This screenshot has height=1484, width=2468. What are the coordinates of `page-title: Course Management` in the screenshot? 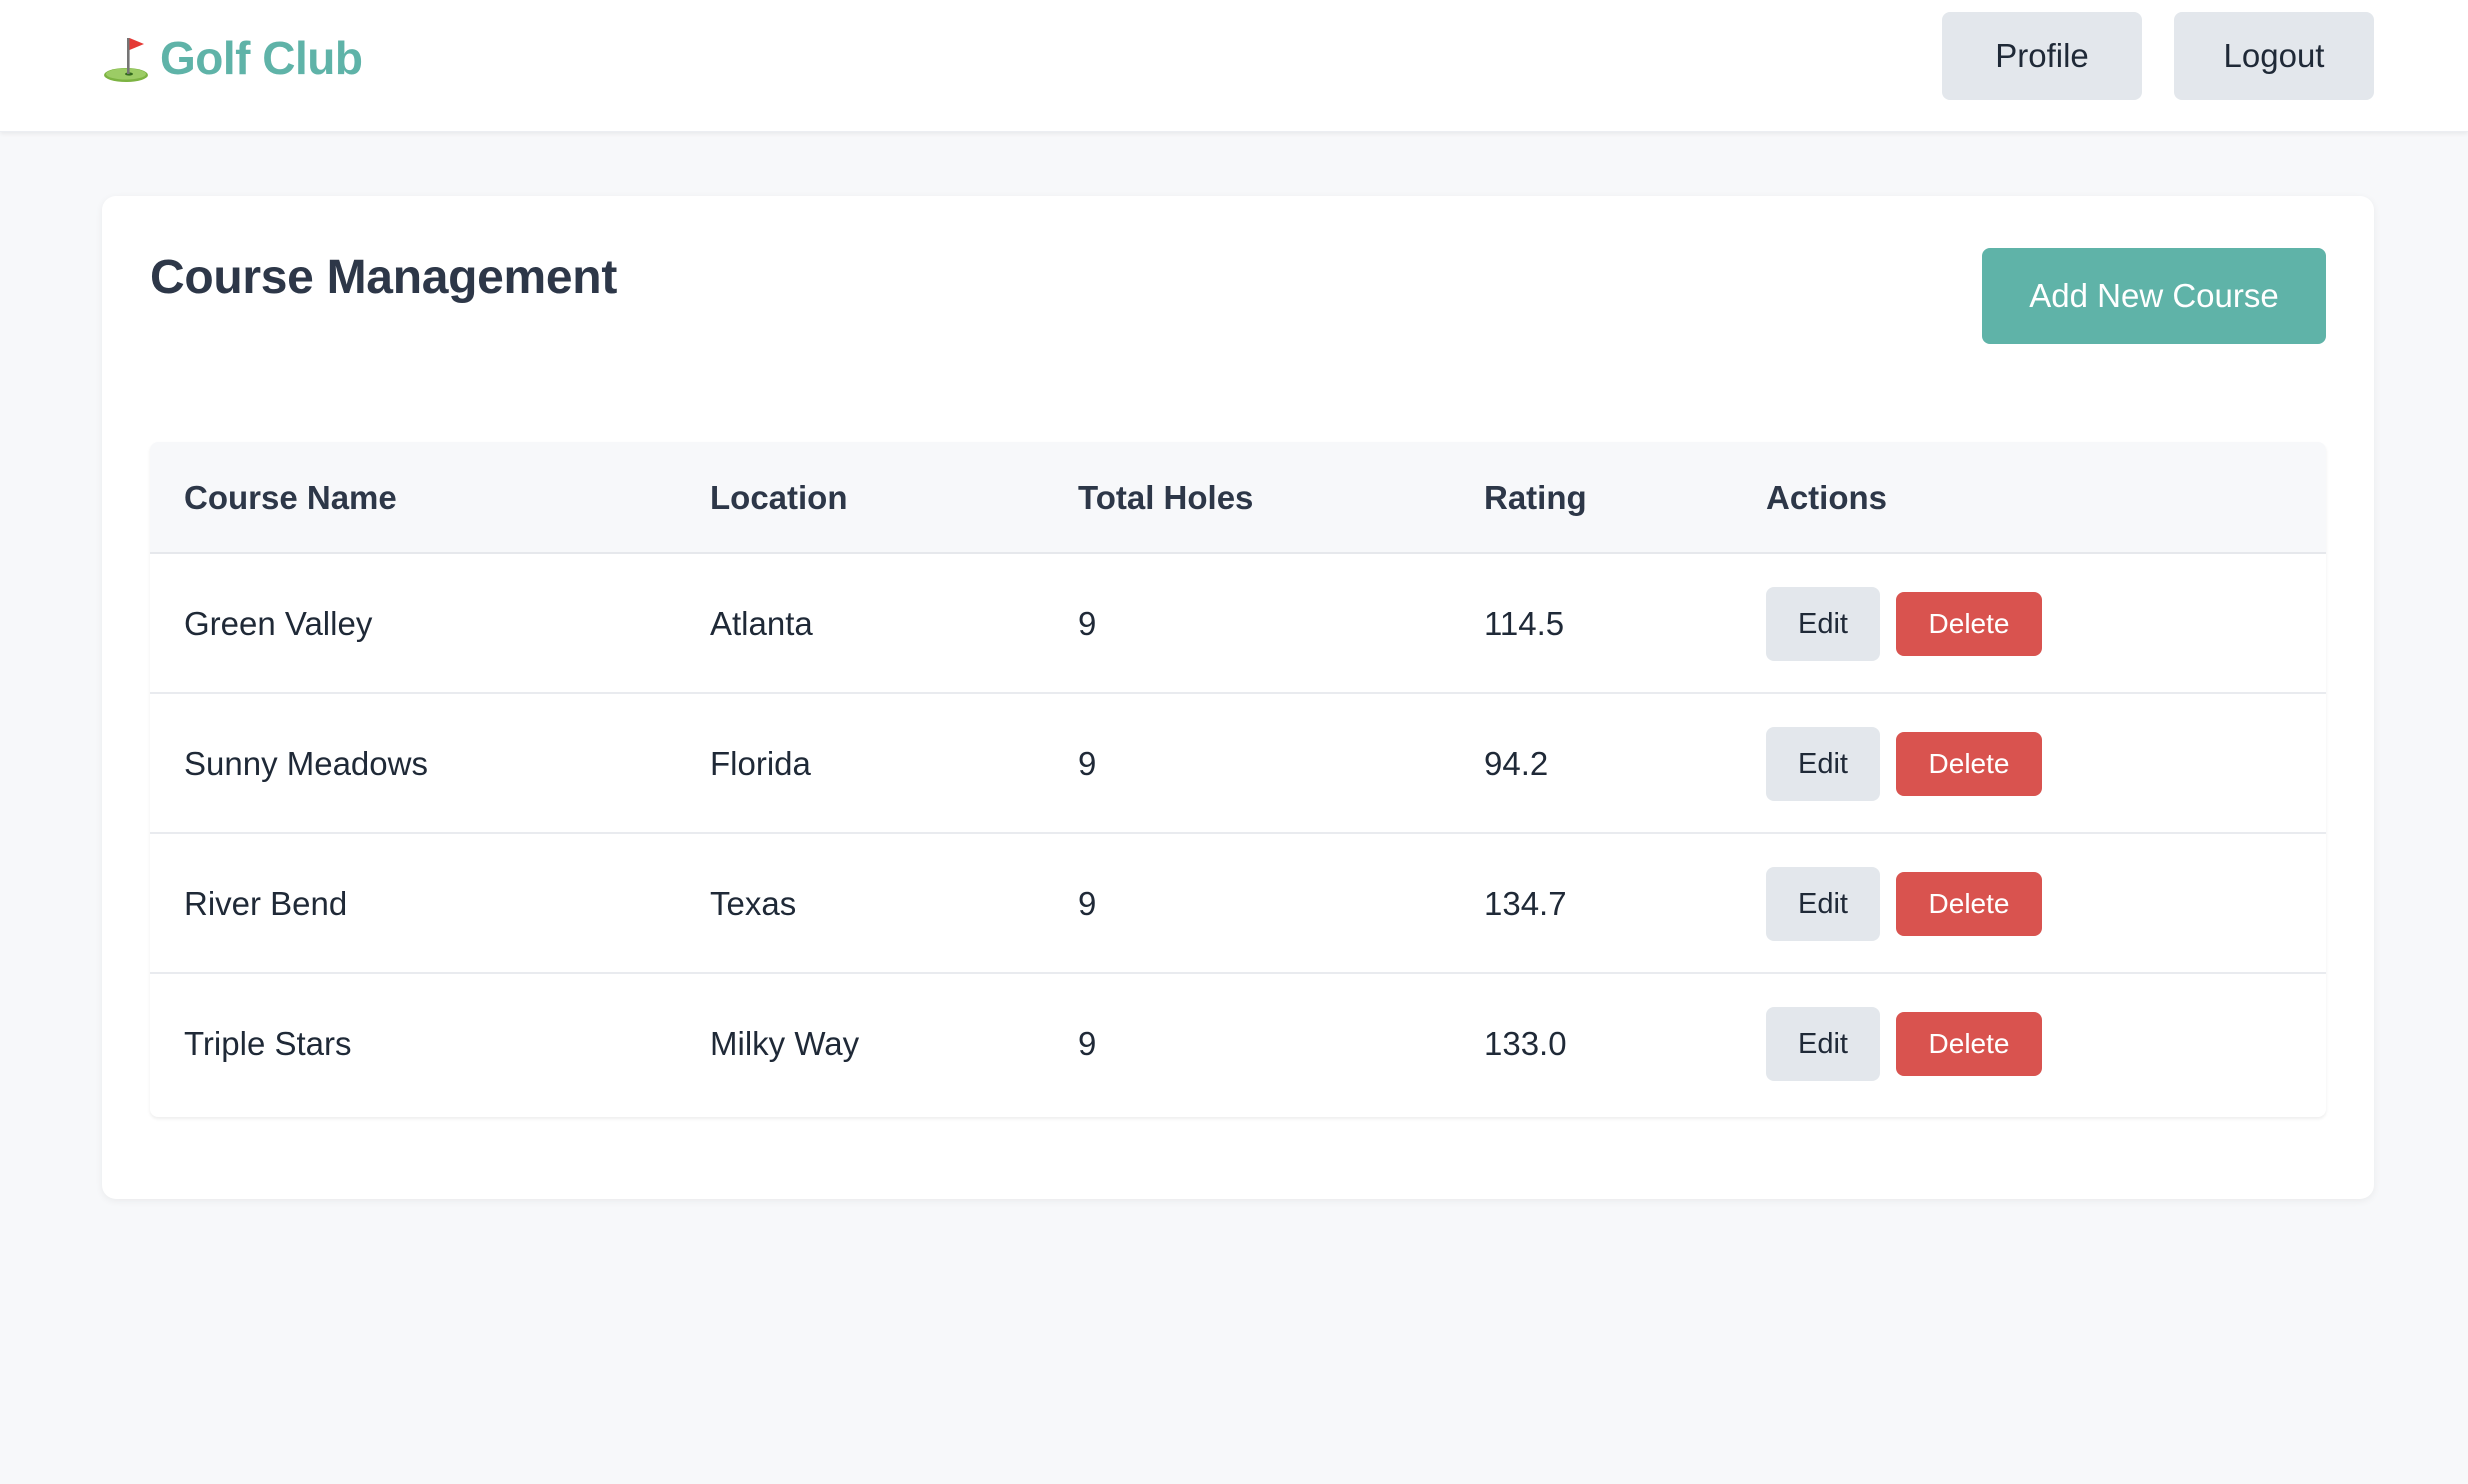 It's located at (384, 277).